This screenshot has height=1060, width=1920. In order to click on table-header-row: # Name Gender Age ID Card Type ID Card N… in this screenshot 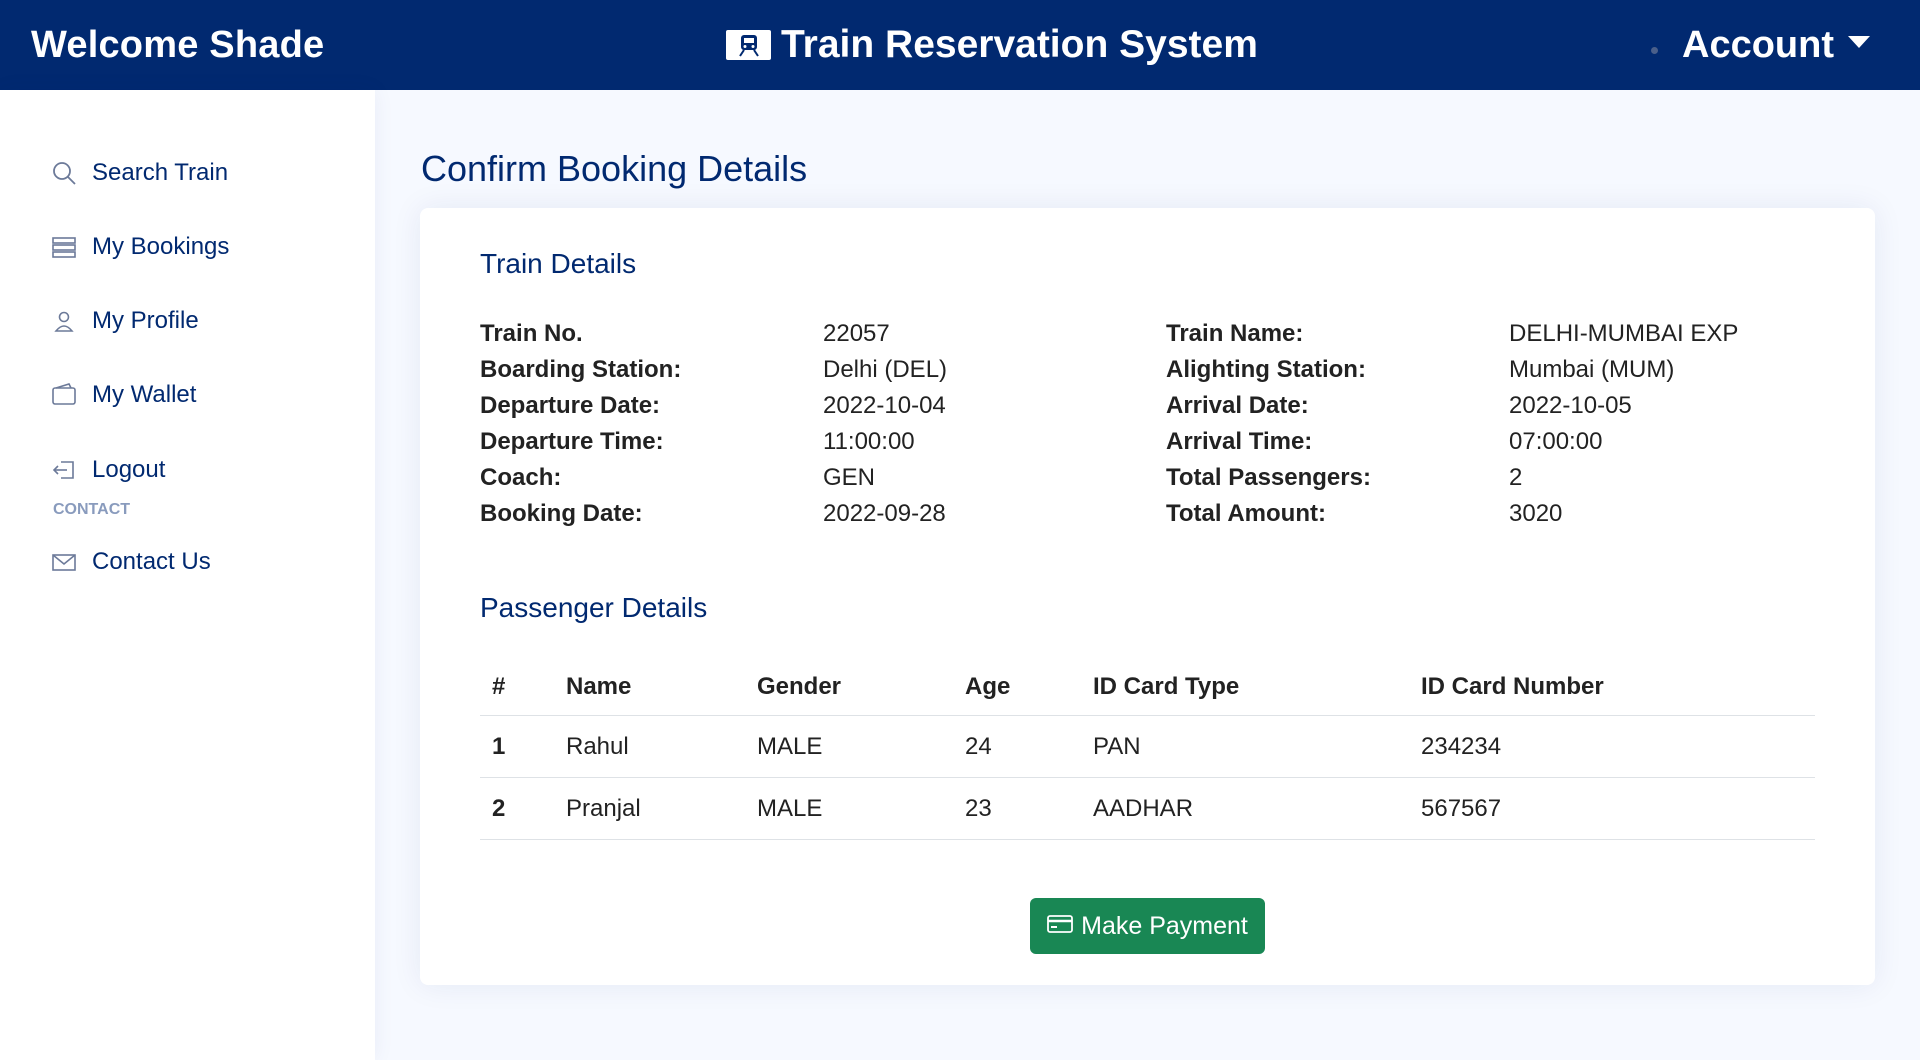, I will do `click(1147, 687)`.